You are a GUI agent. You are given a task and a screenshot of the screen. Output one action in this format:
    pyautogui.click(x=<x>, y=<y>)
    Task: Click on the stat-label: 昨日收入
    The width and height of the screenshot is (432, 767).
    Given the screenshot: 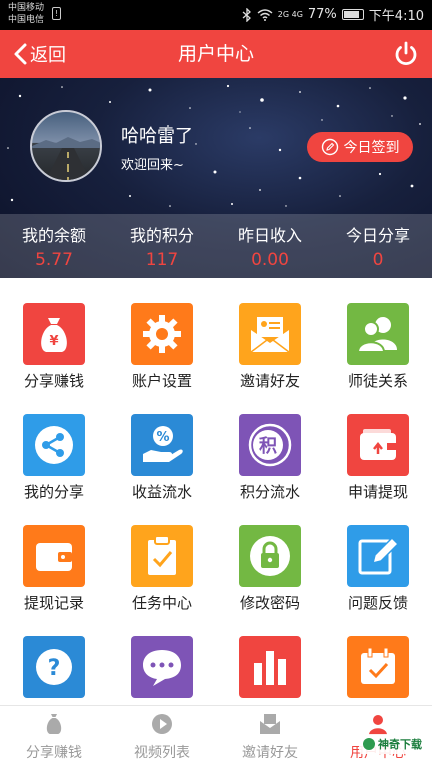 What is the action you would take?
    pyautogui.click(x=269, y=235)
    